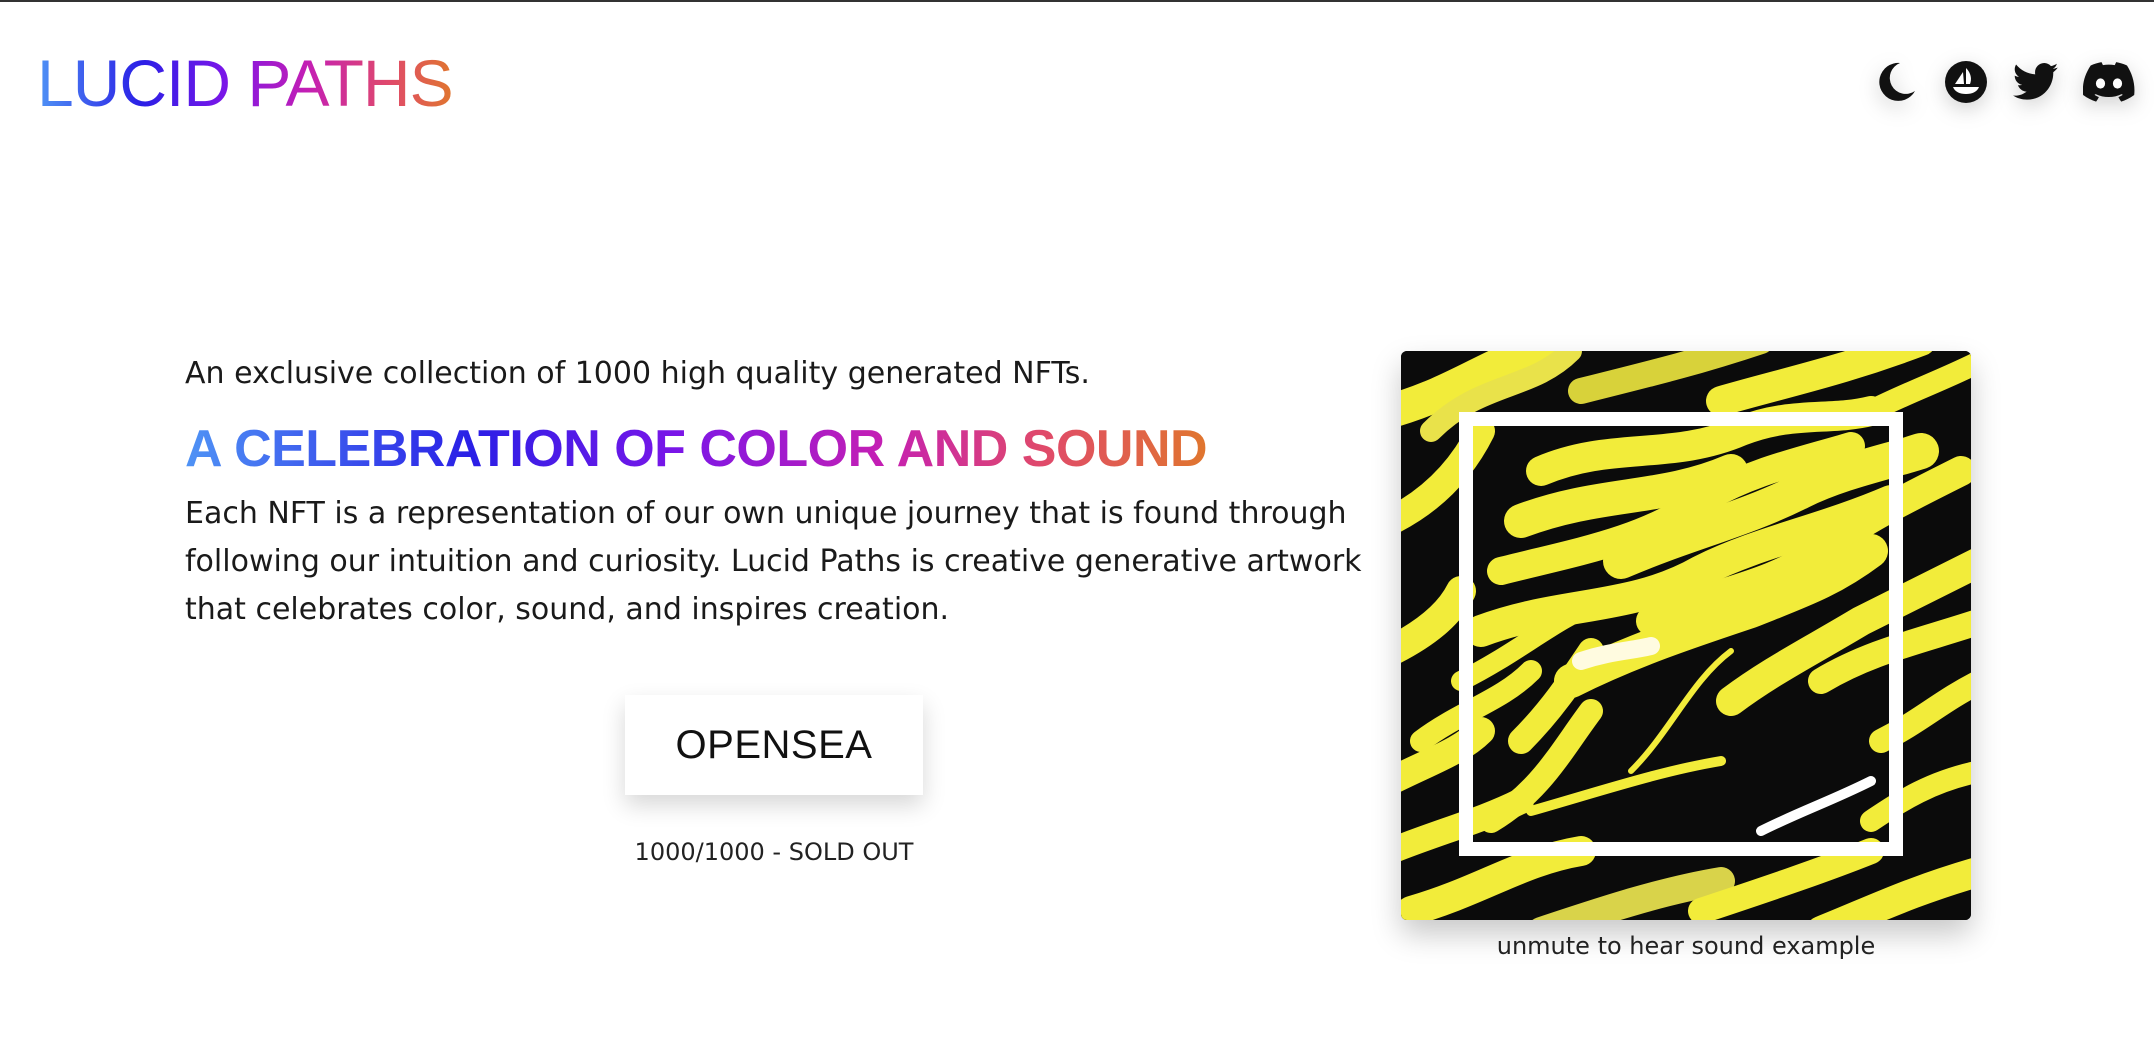 The height and width of the screenshot is (1044, 2154). What do you see at coordinates (245, 83) in the screenshot?
I see `site-logo: LUCID PATHS` at bounding box center [245, 83].